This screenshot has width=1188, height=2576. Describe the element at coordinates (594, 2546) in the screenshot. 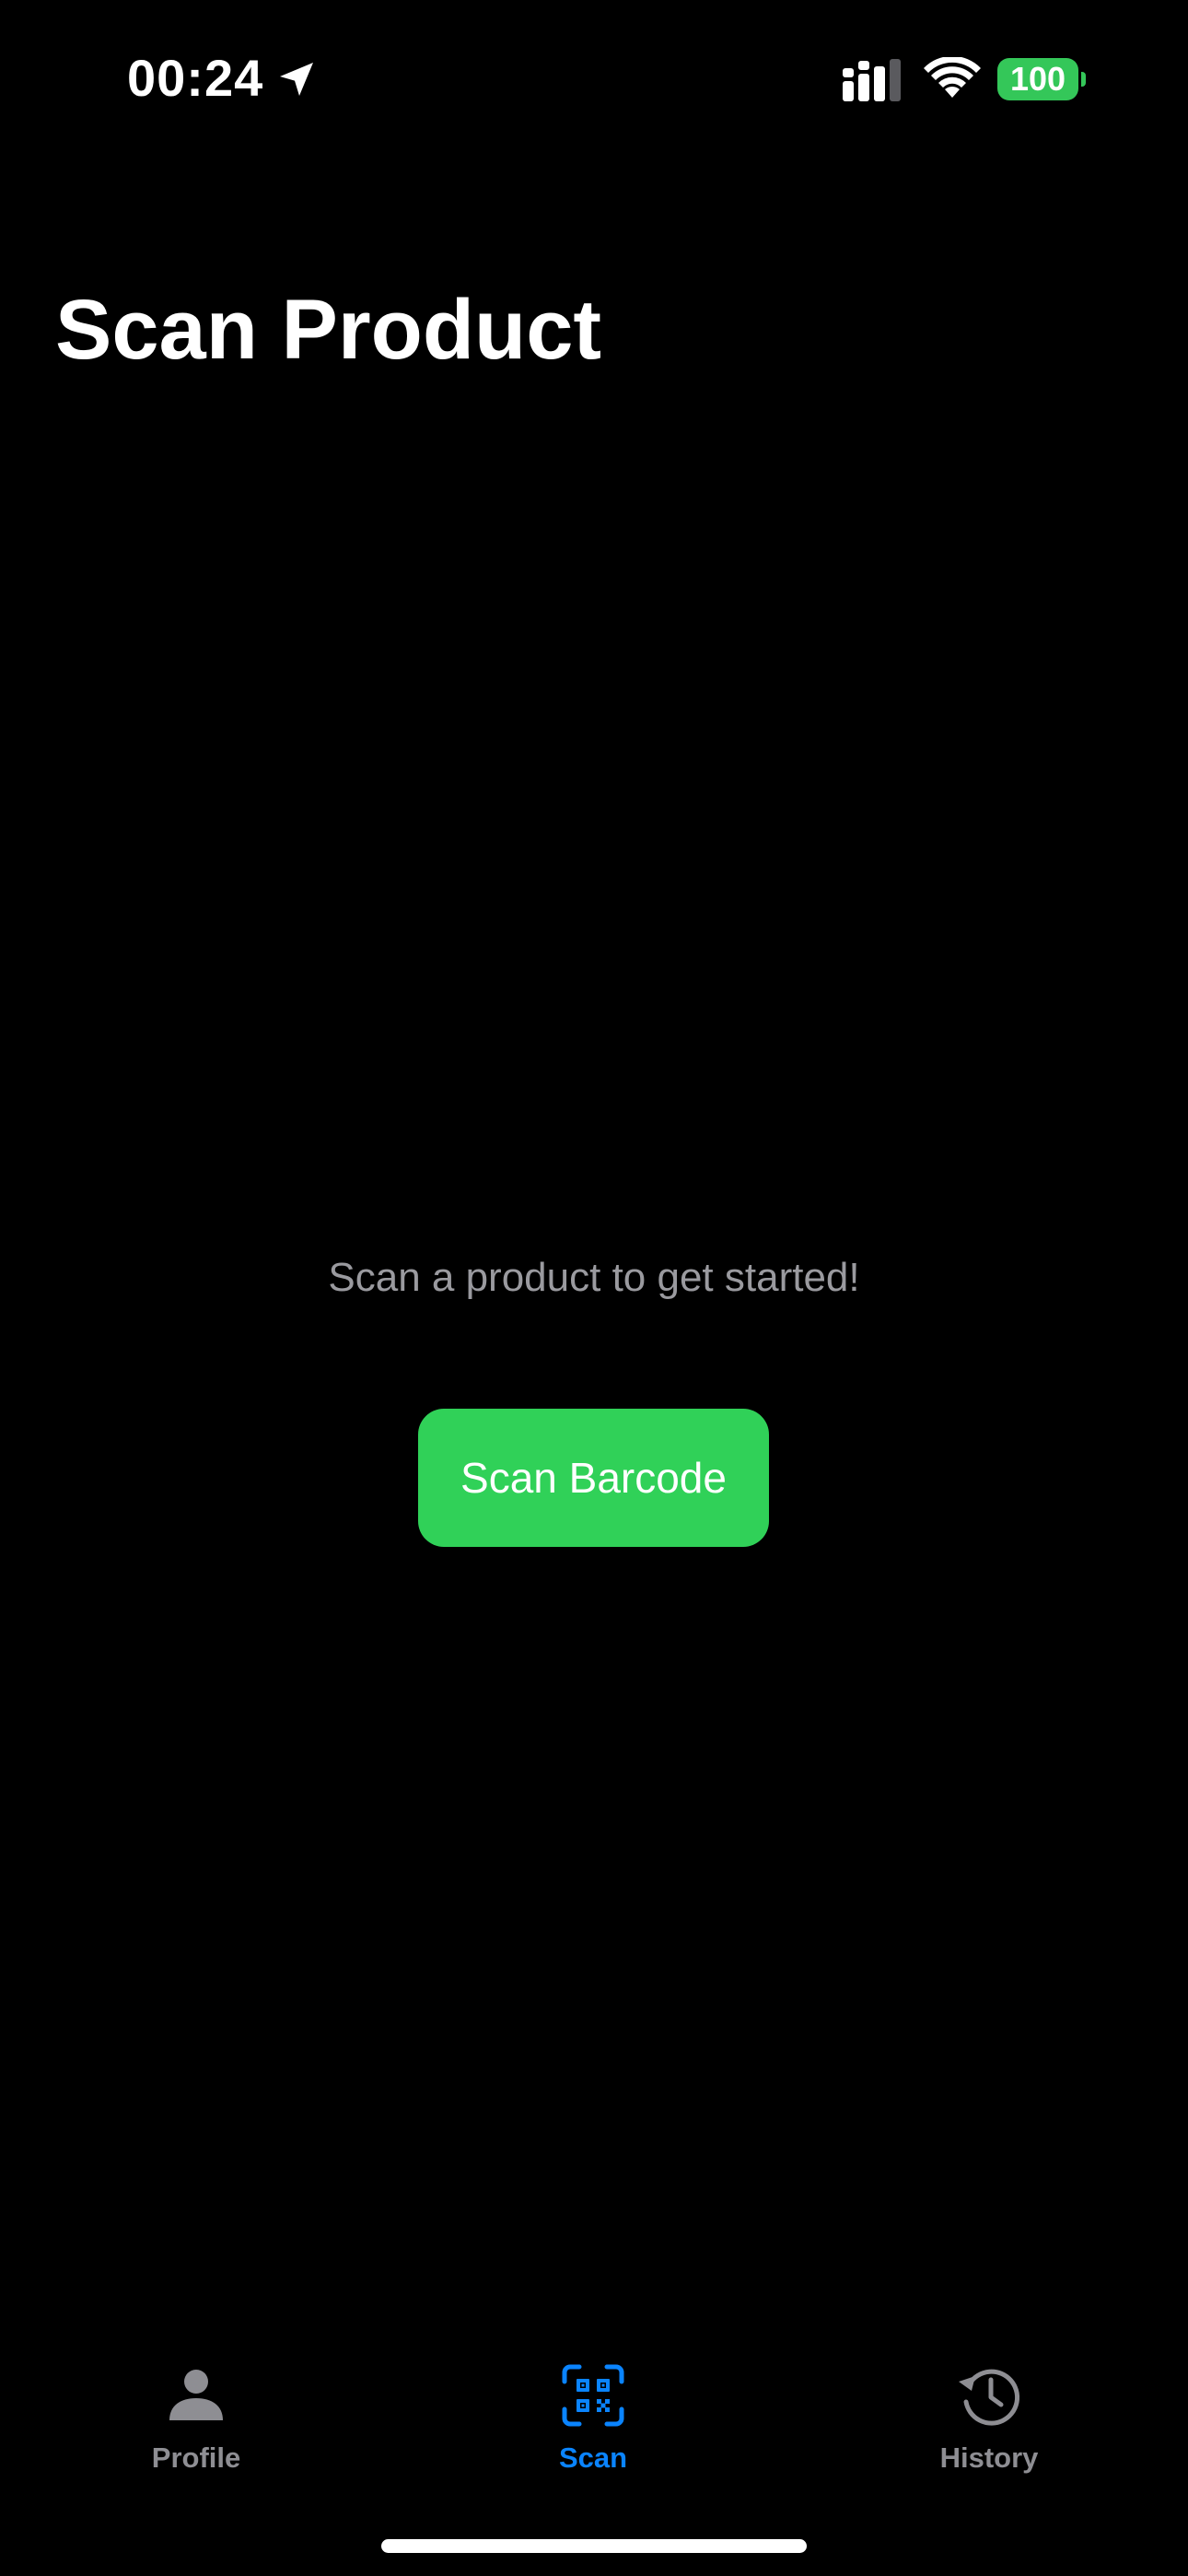

I see `home-indicator` at that location.